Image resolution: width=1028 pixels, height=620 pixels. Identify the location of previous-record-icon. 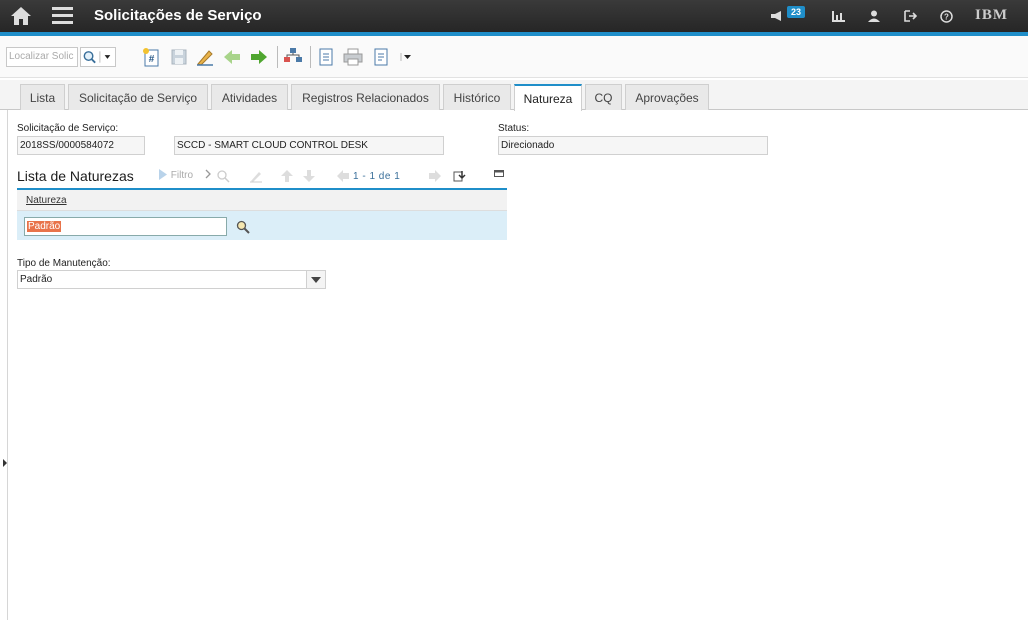
(232, 57).